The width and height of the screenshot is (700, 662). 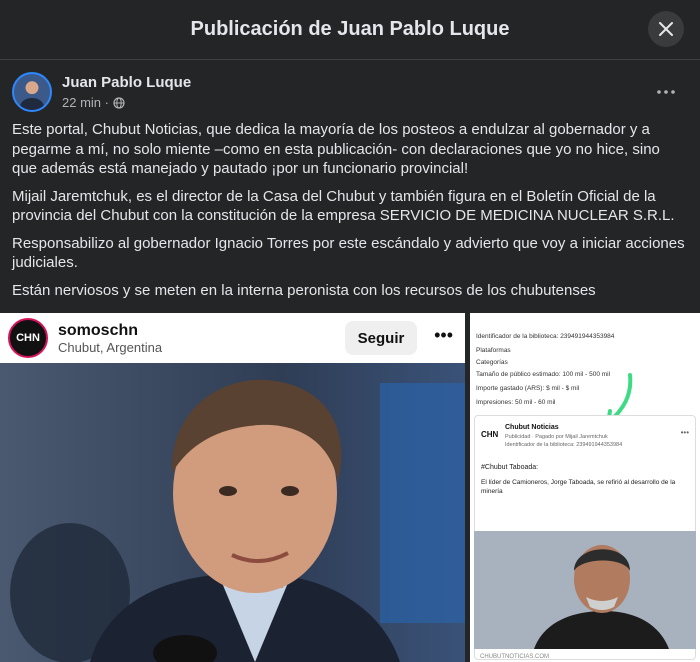 What do you see at coordinates (528, 388) in the screenshot?
I see `amount-spent: Importe gastado (ARS): $ mil - $ mil` at bounding box center [528, 388].